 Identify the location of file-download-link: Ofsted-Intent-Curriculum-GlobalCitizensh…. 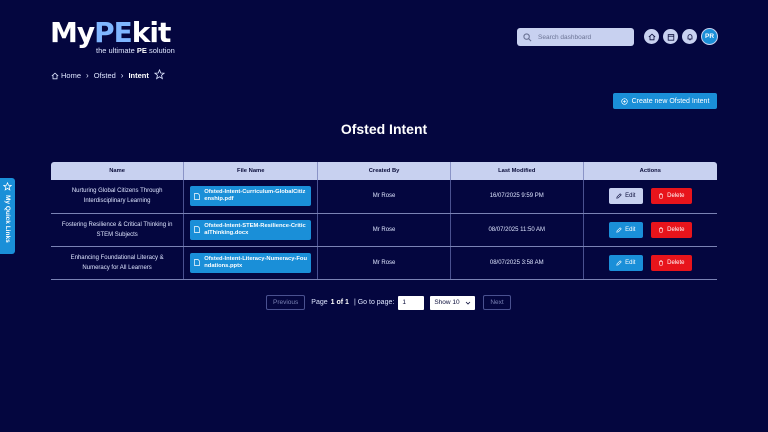
(251, 196).